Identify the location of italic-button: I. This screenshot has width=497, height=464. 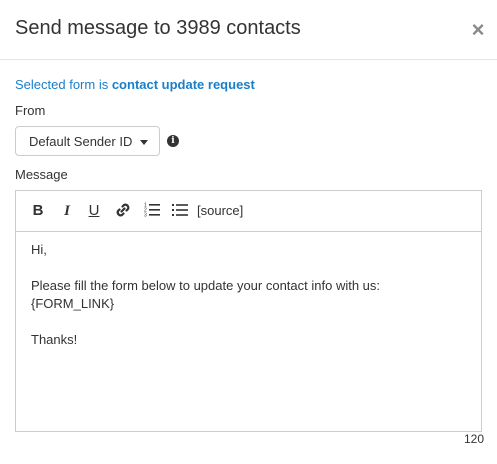
(67, 211).